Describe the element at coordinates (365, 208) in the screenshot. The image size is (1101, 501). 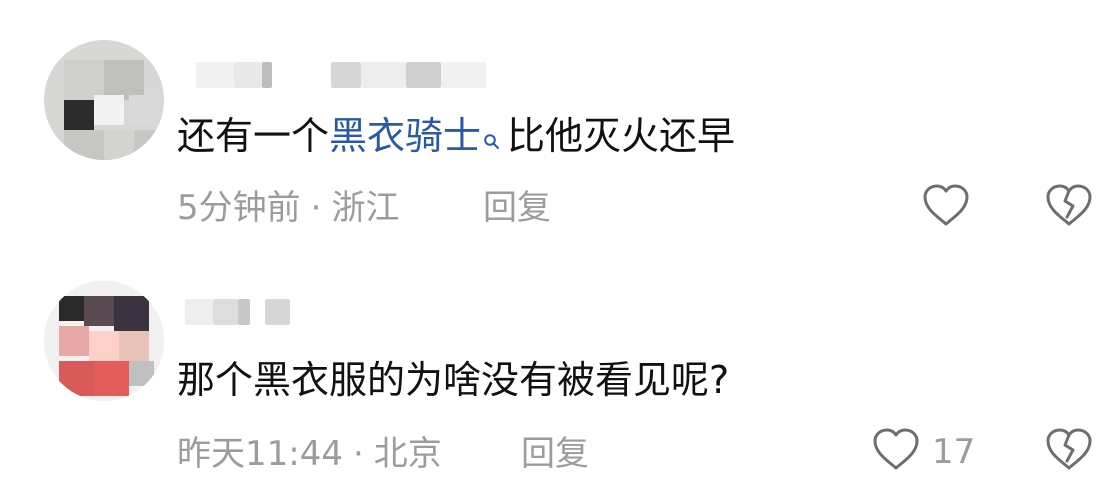
I see `comment-location: 浙江` at that location.